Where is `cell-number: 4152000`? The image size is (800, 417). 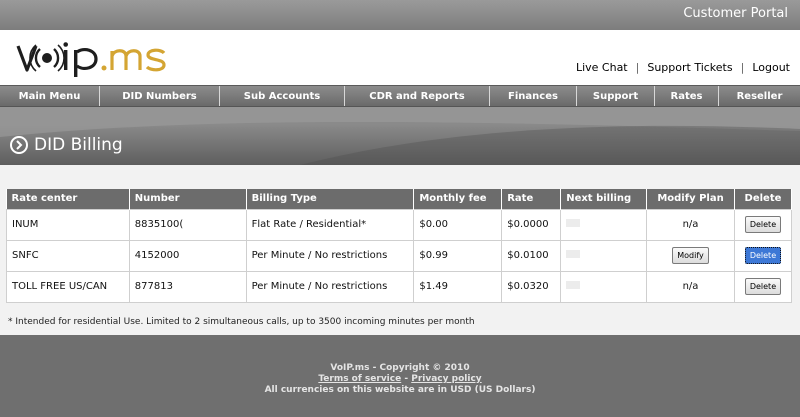 cell-number: 4152000 is located at coordinates (187, 255).